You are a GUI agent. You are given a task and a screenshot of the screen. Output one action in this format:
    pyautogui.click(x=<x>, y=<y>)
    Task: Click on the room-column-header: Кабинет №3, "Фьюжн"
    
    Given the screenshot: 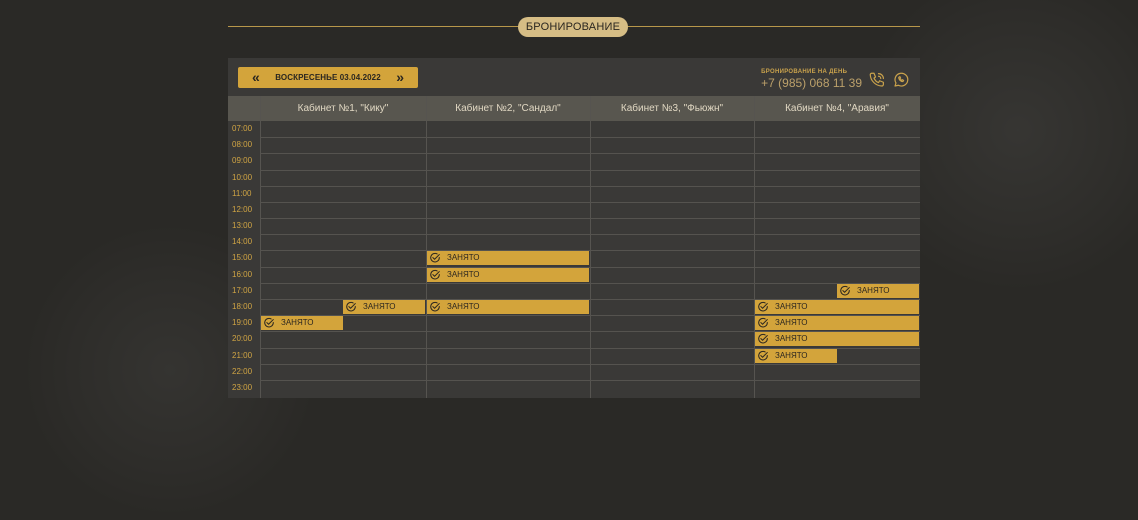 What is the action you would take?
    pyautogui.click(x=672, y=108)
    